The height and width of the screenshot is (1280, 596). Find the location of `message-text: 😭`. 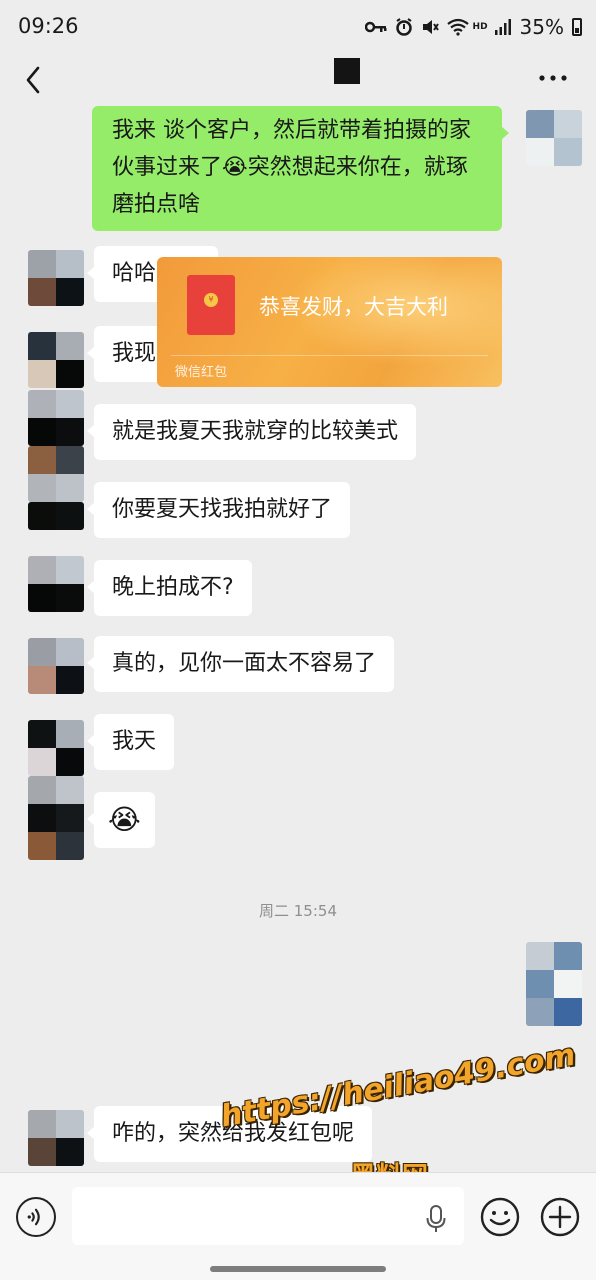

message-text: 😭 is located at coordinates (124, 819).